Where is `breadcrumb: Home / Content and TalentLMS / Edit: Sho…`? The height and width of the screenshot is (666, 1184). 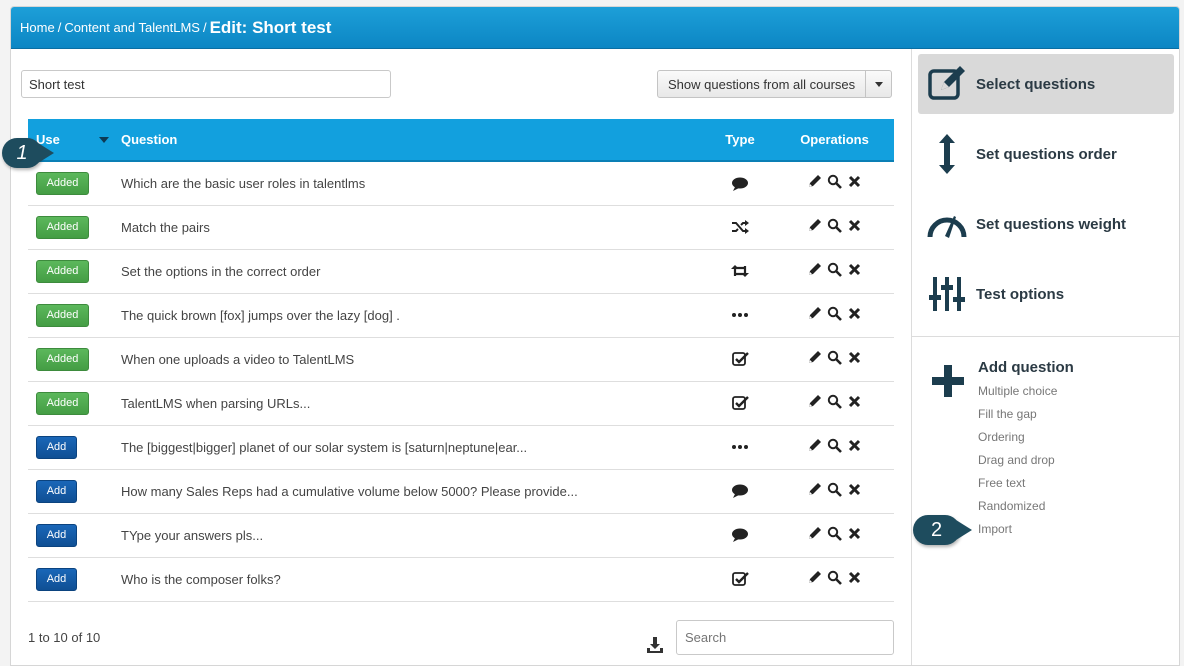
breadcrumb: Home / Content and TalentLMS / Edit: Sho… is located at coordinates (595, 28).